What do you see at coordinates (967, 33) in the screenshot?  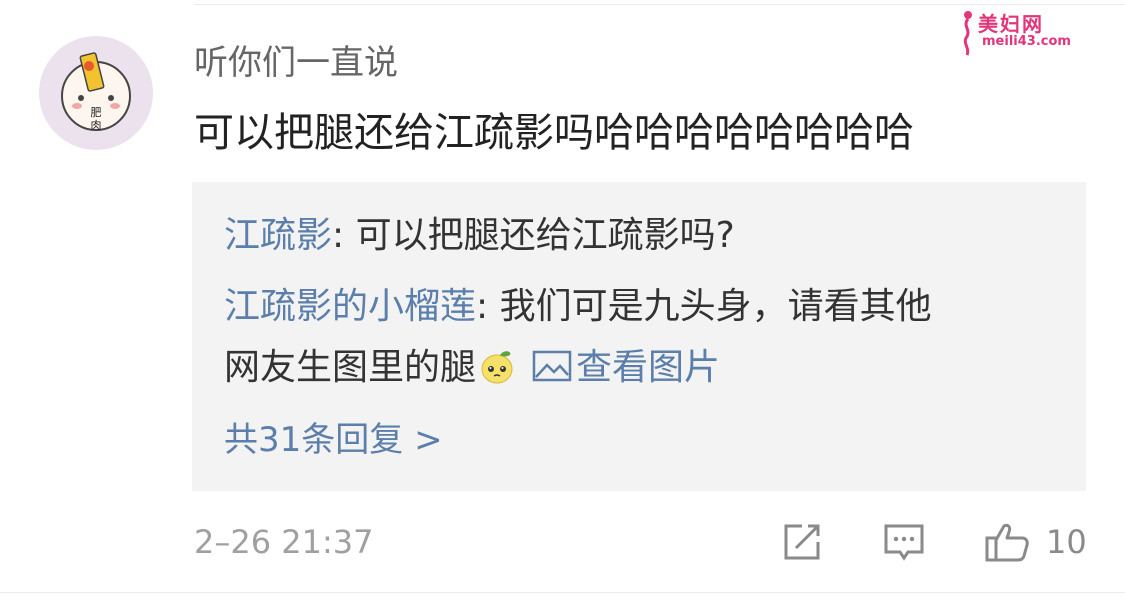 I see `woman-figure-icon` at bounding box center [967, 33].